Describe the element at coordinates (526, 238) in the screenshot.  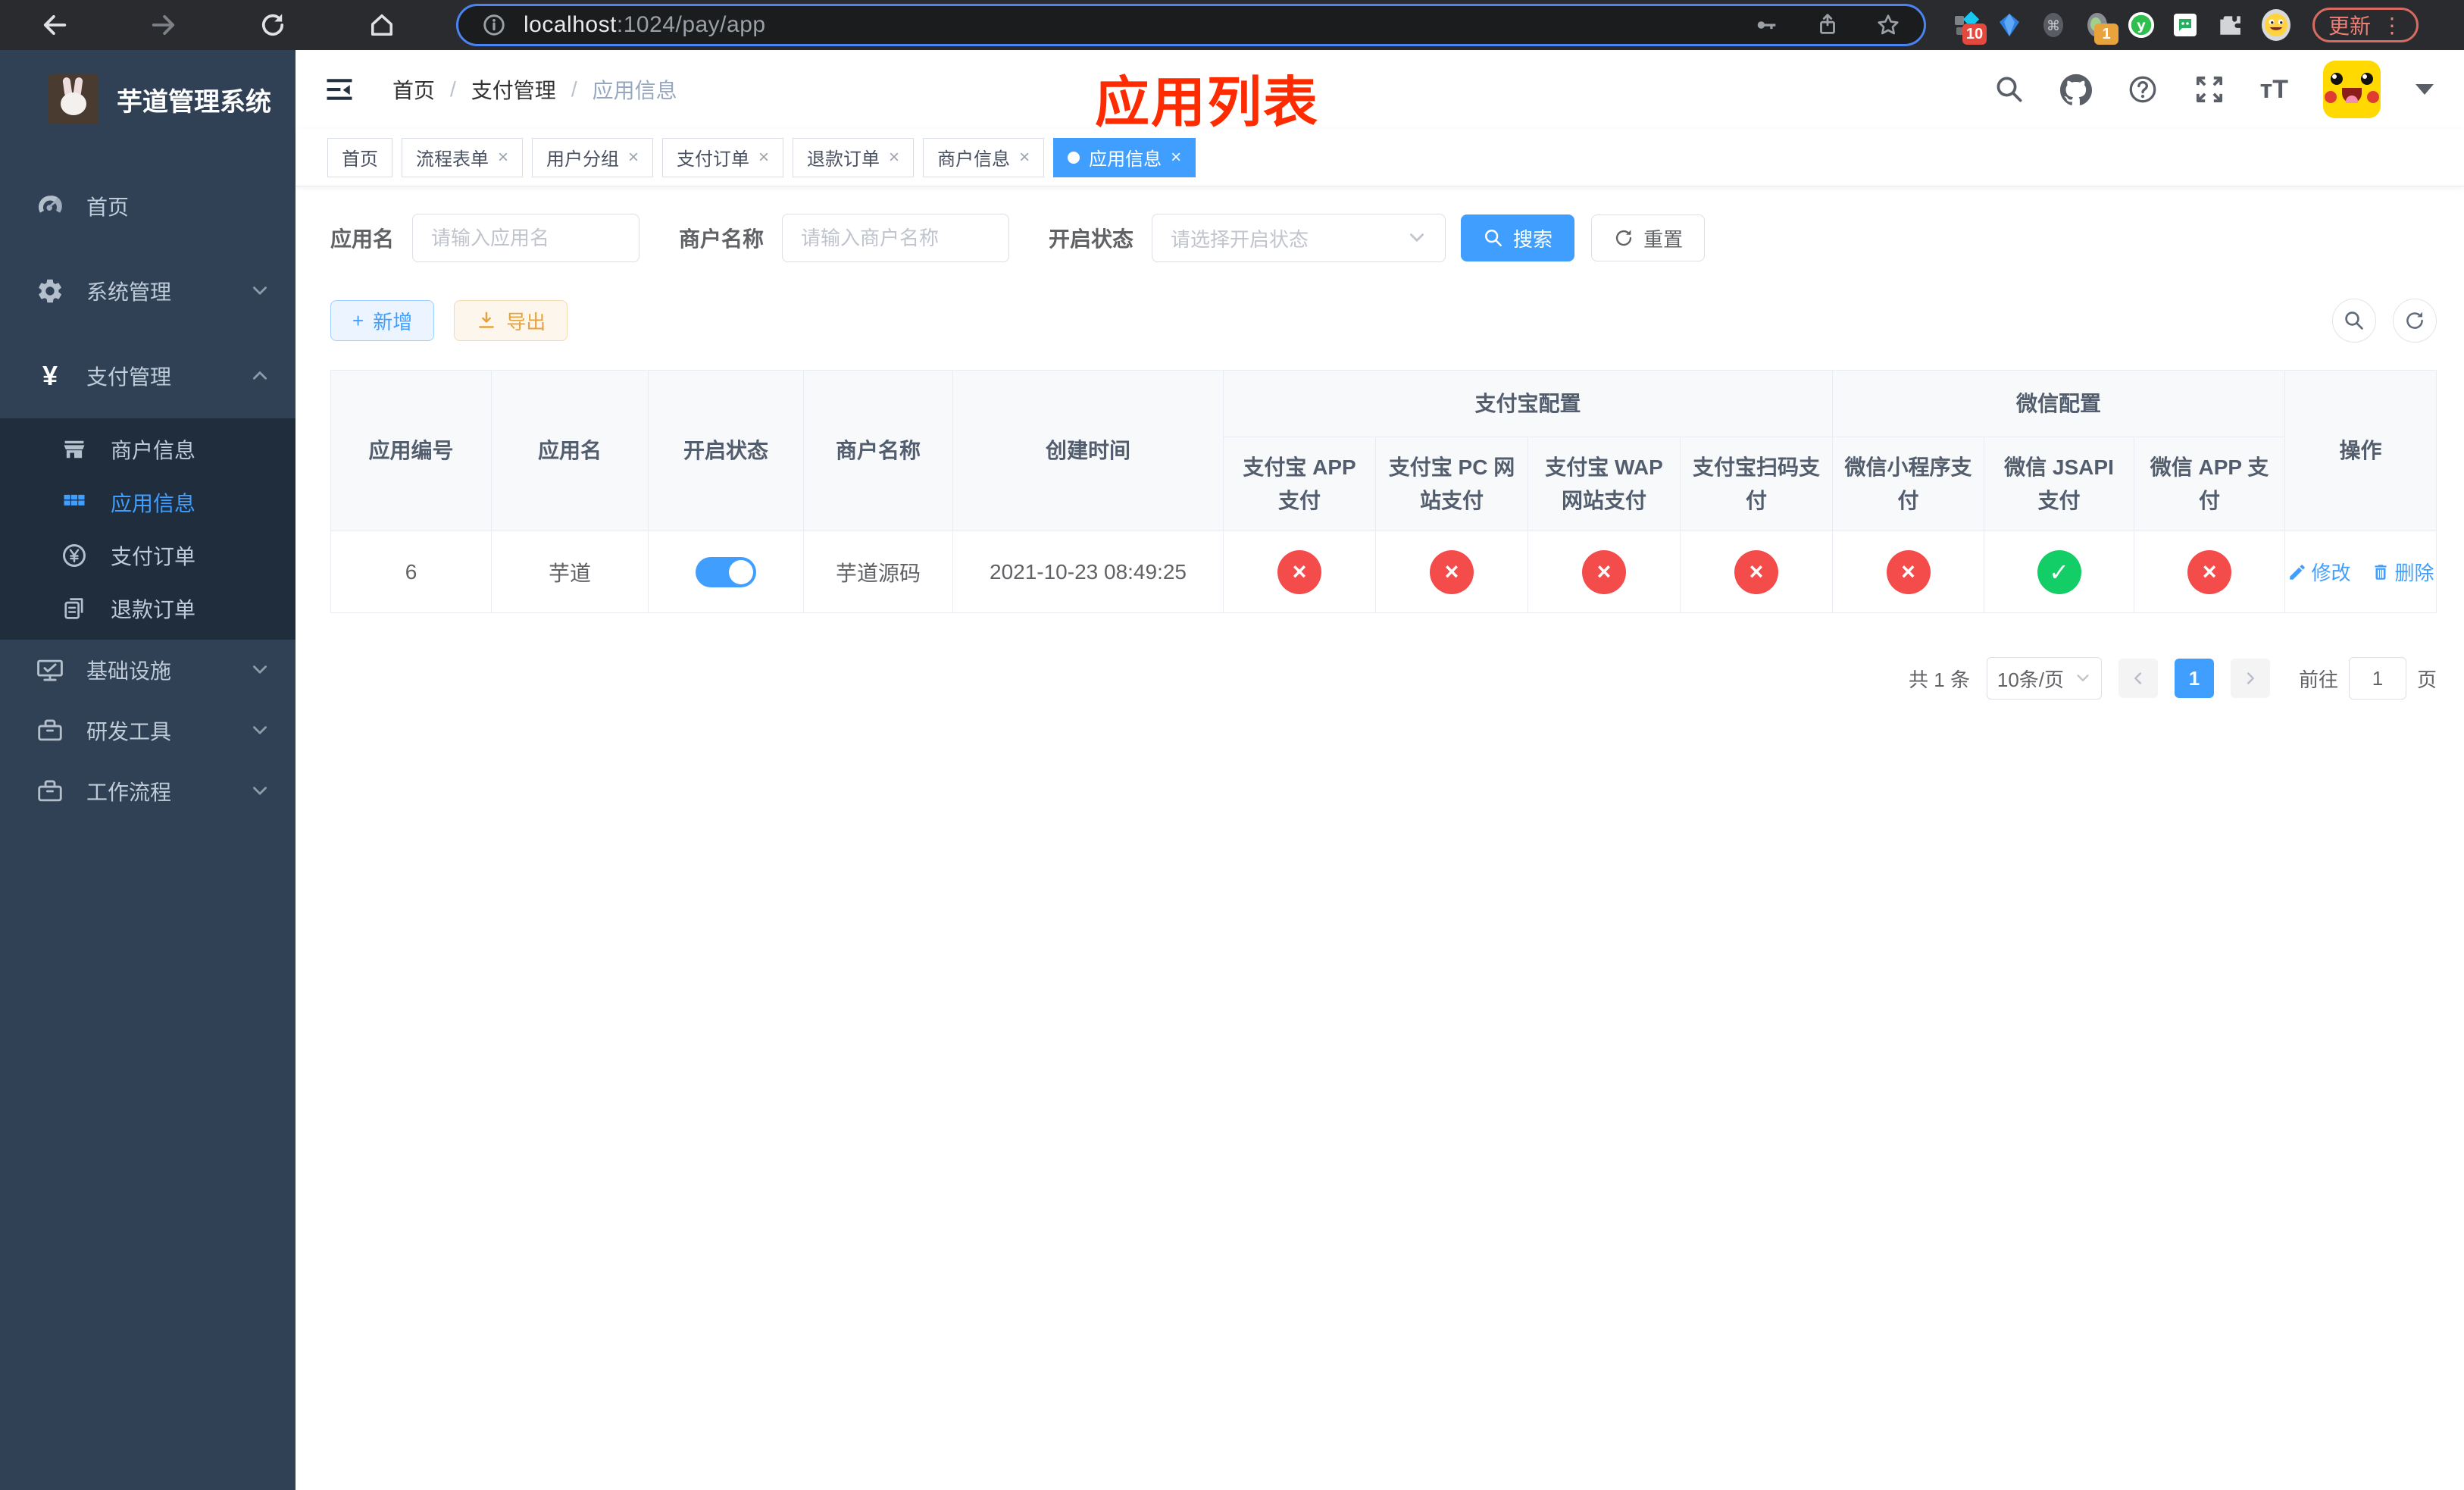
I see `app-name-input` at that location.